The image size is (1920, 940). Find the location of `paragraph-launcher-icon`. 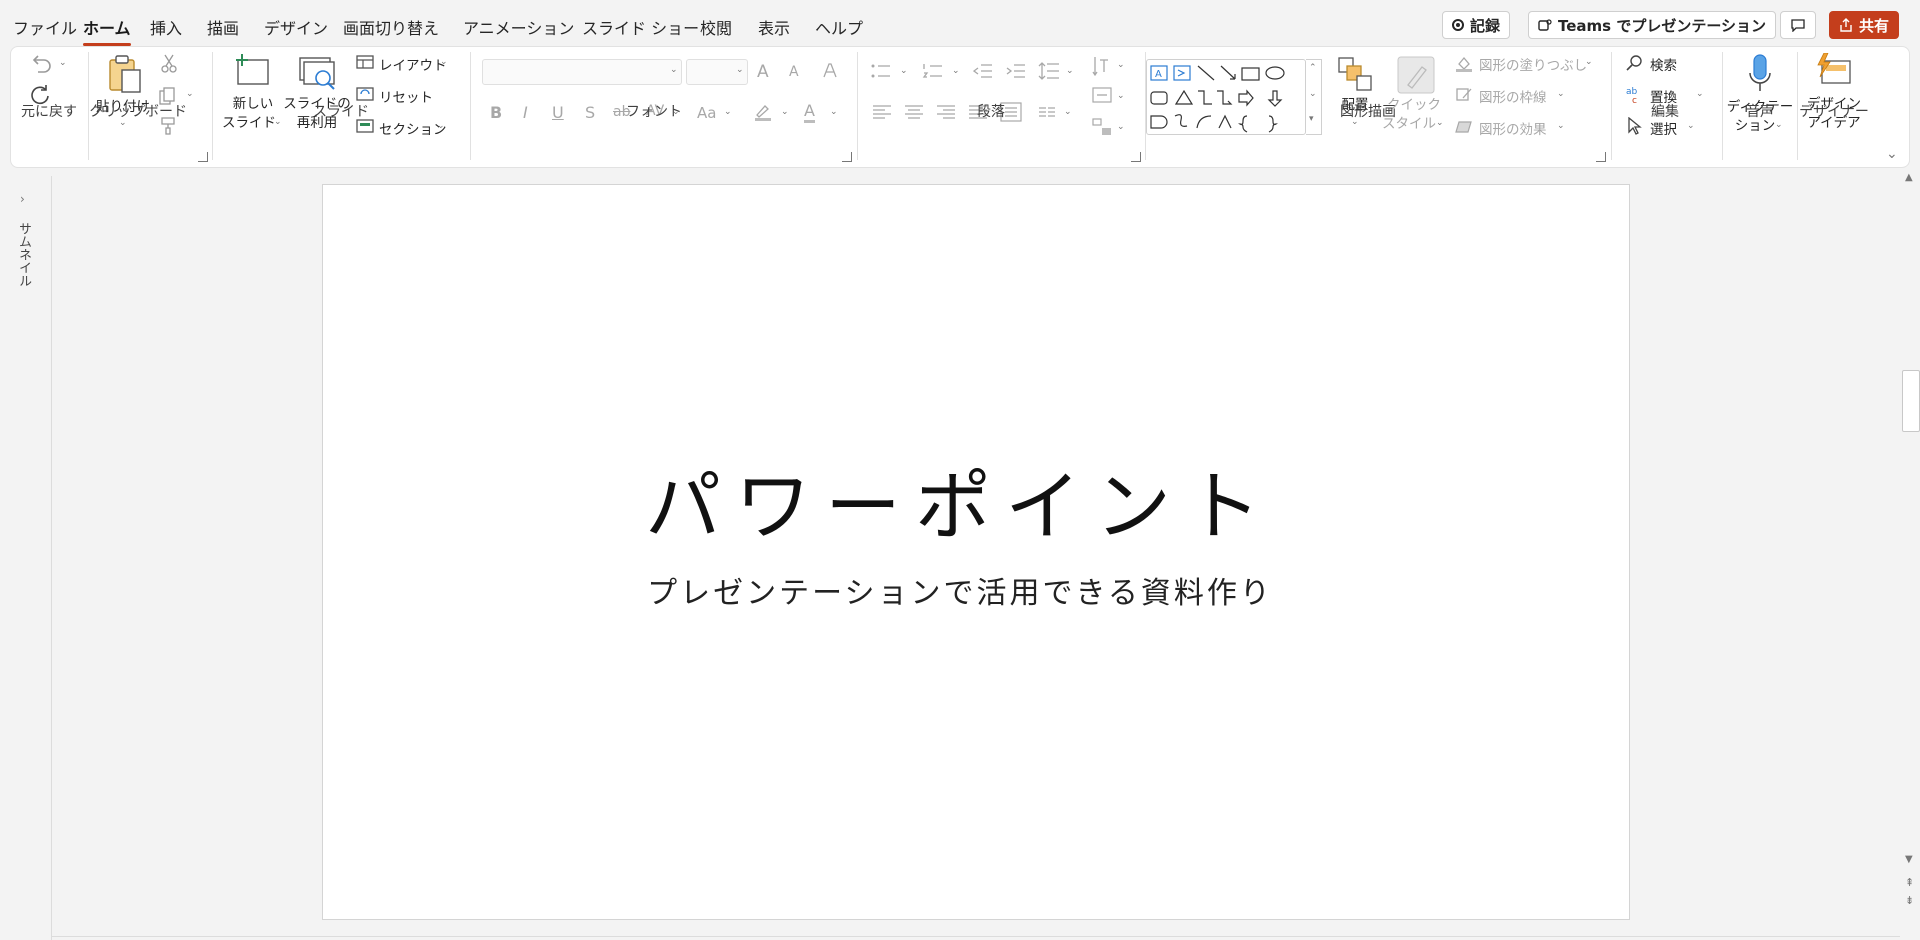

paragraph-launcher-icon is located at coordinates (1136, 157).